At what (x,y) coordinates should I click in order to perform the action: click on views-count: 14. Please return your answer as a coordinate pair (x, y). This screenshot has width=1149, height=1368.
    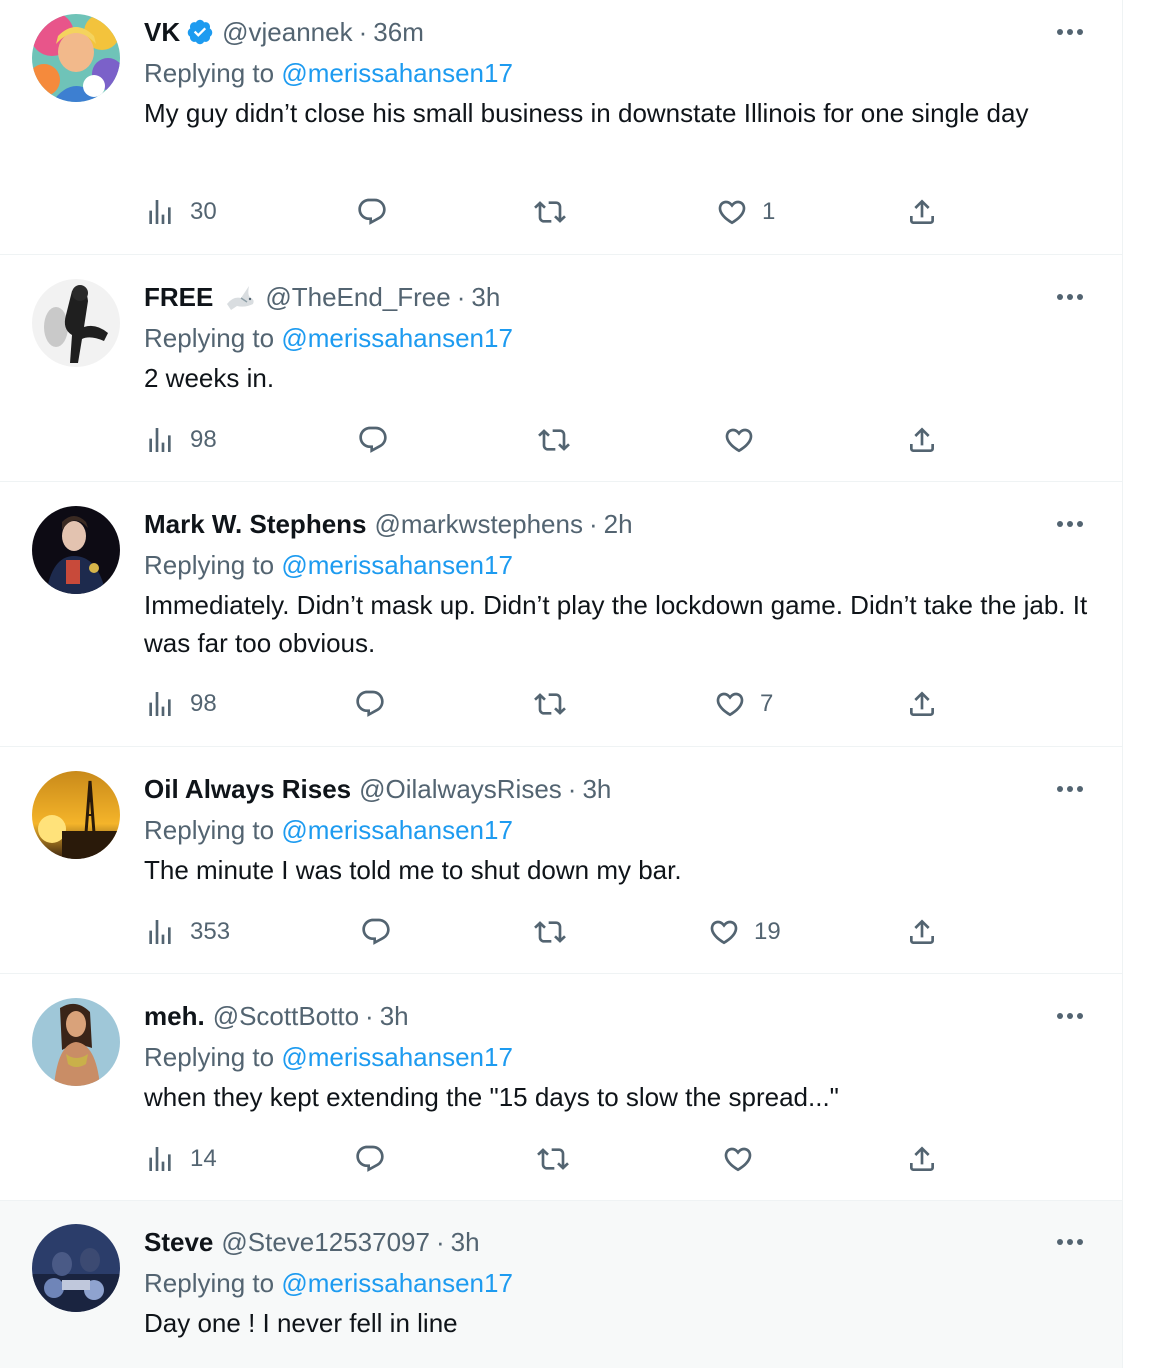
    Looking at the image, I should click on (203, 1158).